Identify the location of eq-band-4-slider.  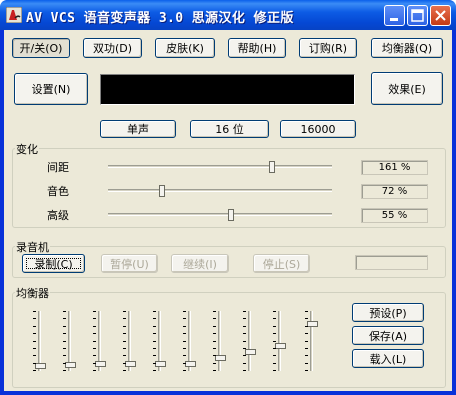
(130, 341).